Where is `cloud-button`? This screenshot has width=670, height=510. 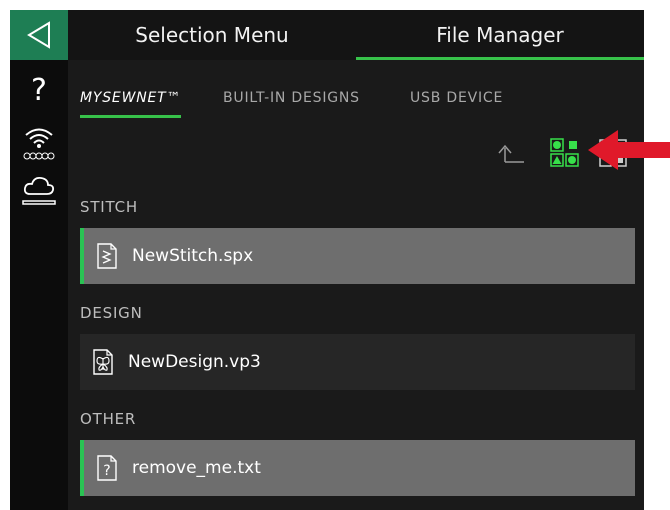 cloud-button is located at coordinates (39, 192).